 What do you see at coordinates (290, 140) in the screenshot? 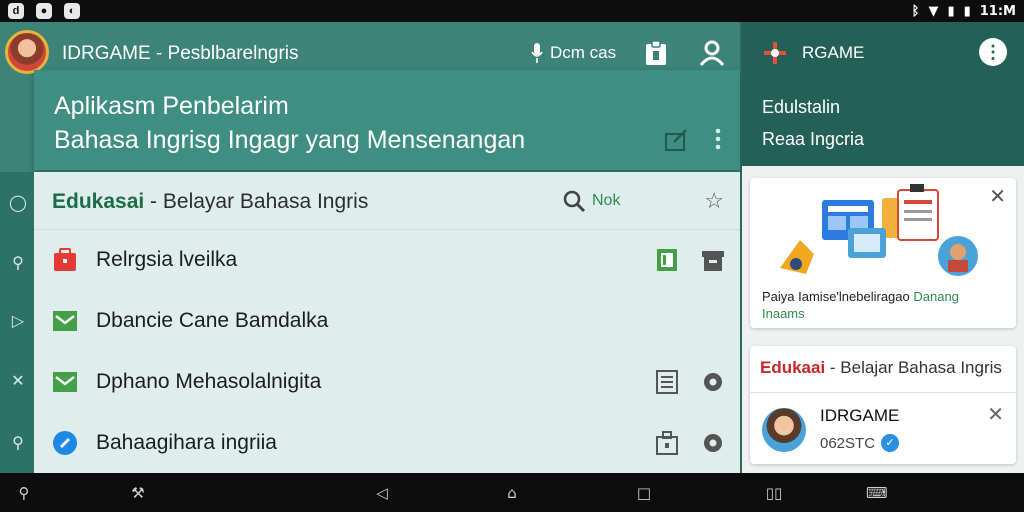
I see `title-line-2: Bahasa Ingrisg Ingagr yang Mensenangan` at bounding box center [290, 140].